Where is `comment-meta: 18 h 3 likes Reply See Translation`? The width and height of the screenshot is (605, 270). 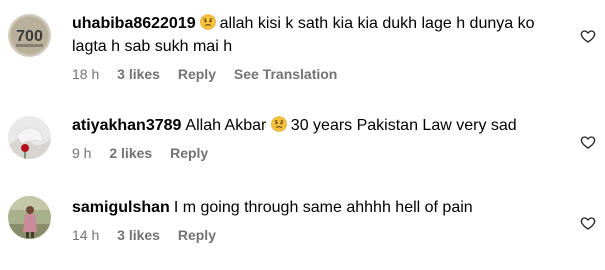 comment-meta: 18 h 3 likes Reply See Translation is located at coordinates (317, 74).